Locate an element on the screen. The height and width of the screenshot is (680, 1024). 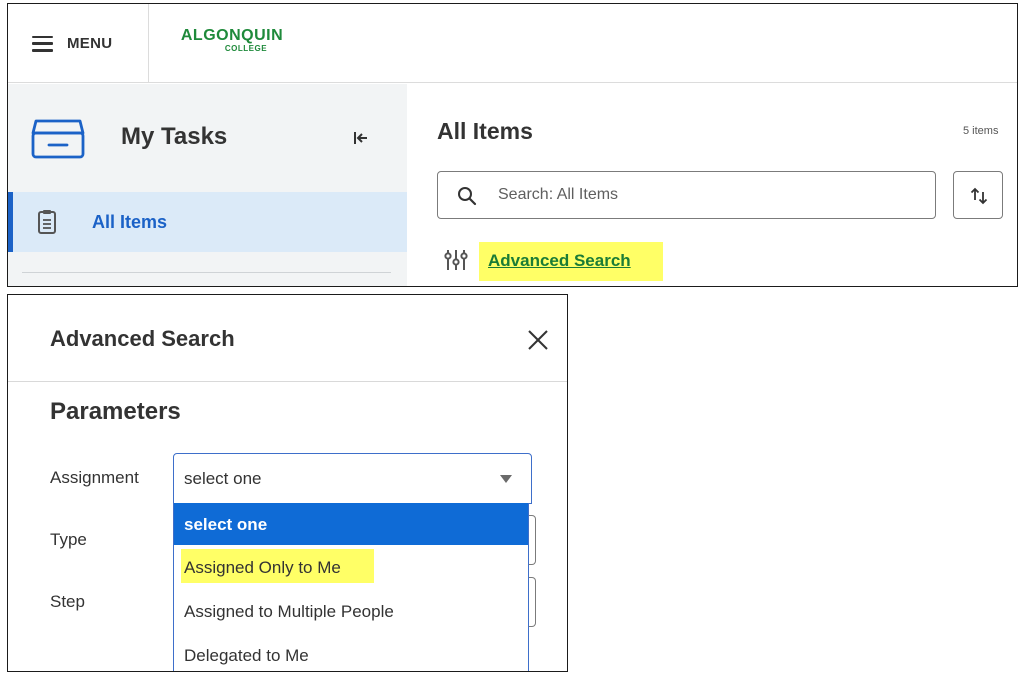
assignment-label: Assignment is located at coordinates (94, 477).